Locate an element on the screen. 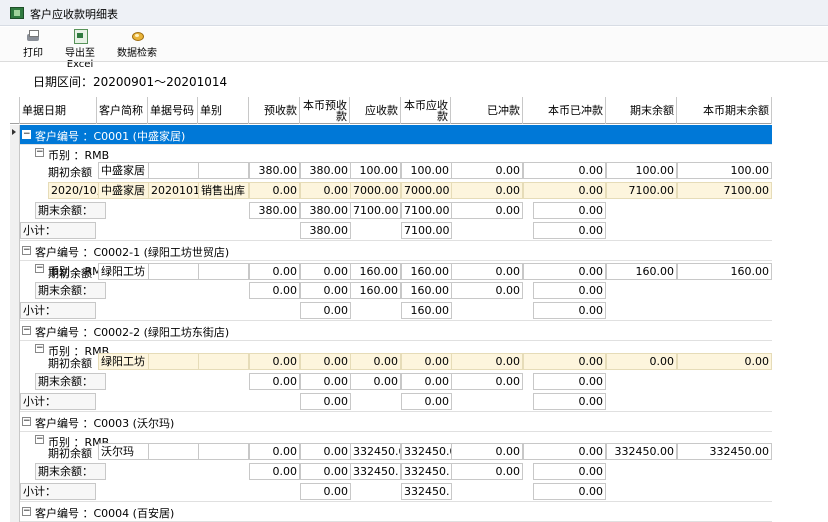 The width and height of the screenshot is (828, 522). group-row-customer: − 客户编号 ：C0002-1 (绿阳工坊世贸店) is located at coordinates (396, 251).